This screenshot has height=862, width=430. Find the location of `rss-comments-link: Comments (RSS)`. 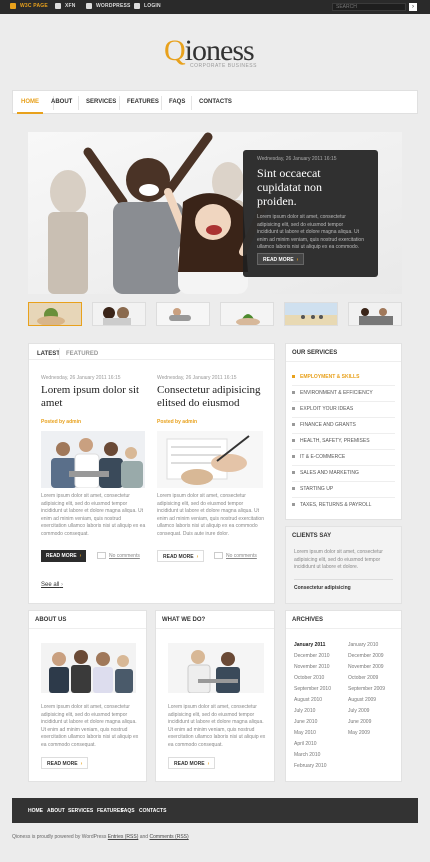

rss-comments-link: Comments (RSS) is located at coordinates (168, 837).